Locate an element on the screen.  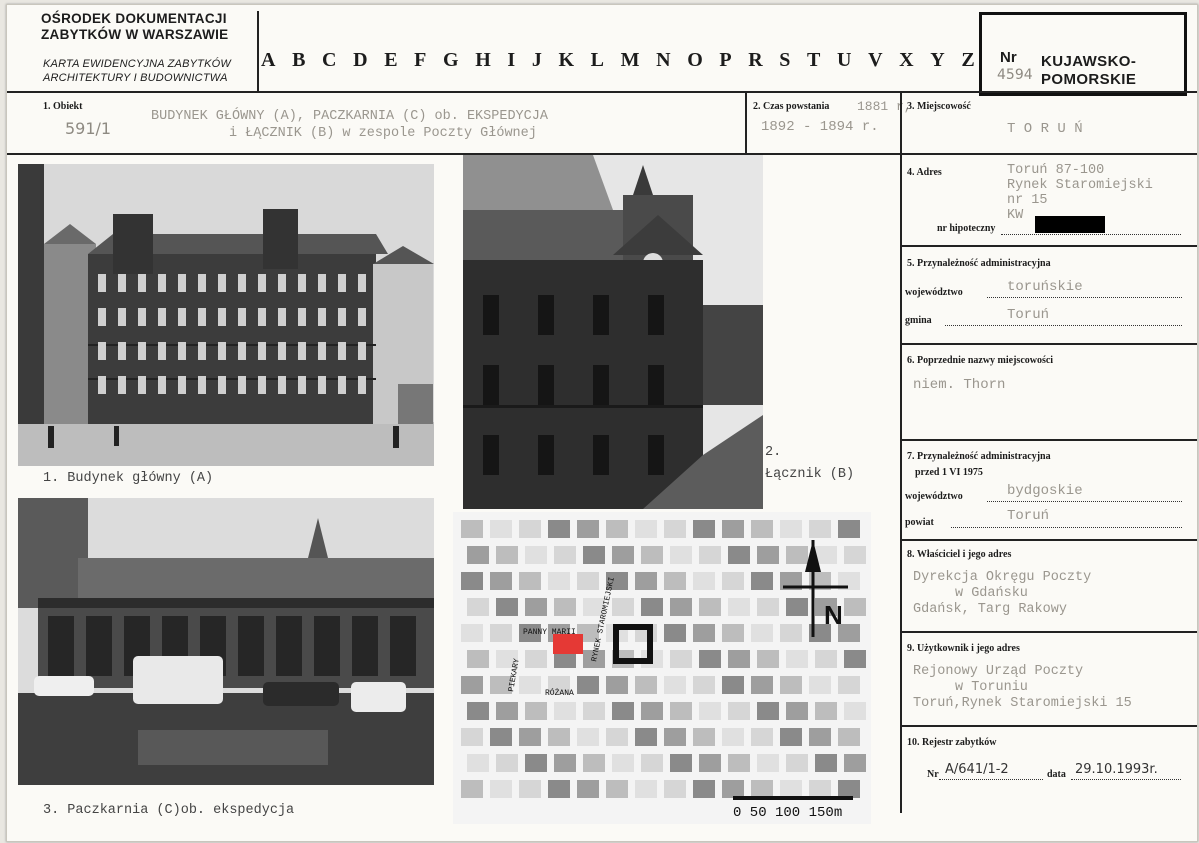
wojewodztwo-przed-value: bydgoskie is located at coordinates (1045, 491).